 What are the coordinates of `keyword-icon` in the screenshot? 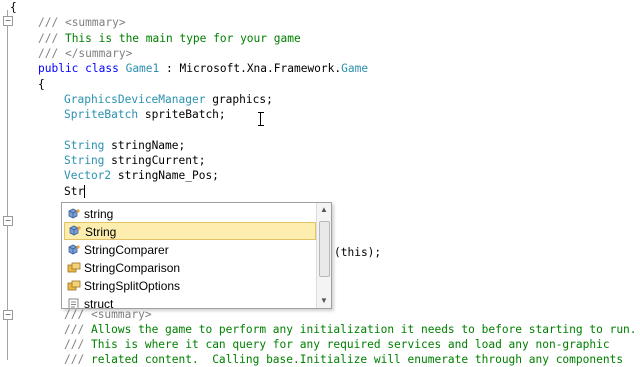 It's located at (74, 302).